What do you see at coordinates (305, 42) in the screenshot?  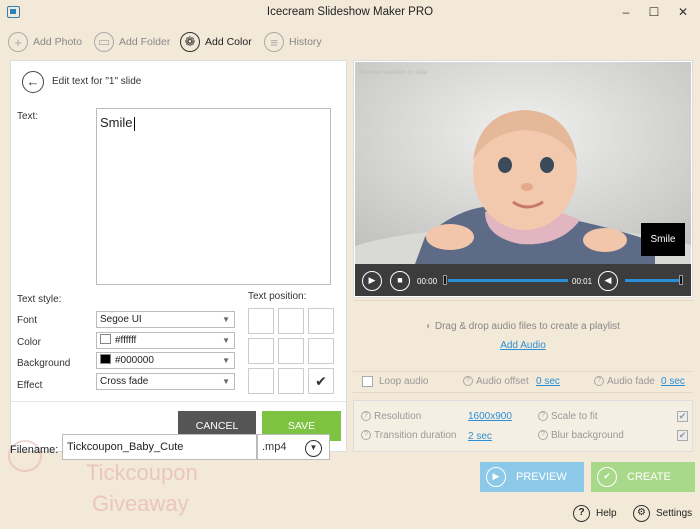 I see `history-label: History` at bounding box center [305, 42].